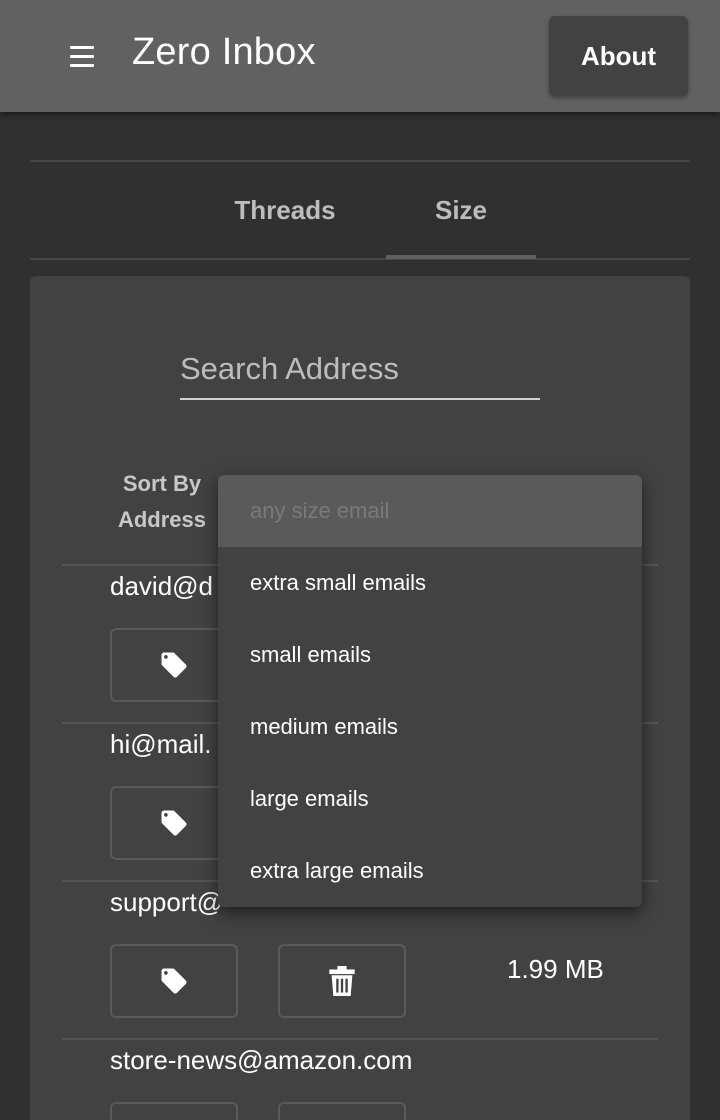 This screenshot has width=720, height=1120. I want to click on tab-bar: Threads Size, so click(360, 210).